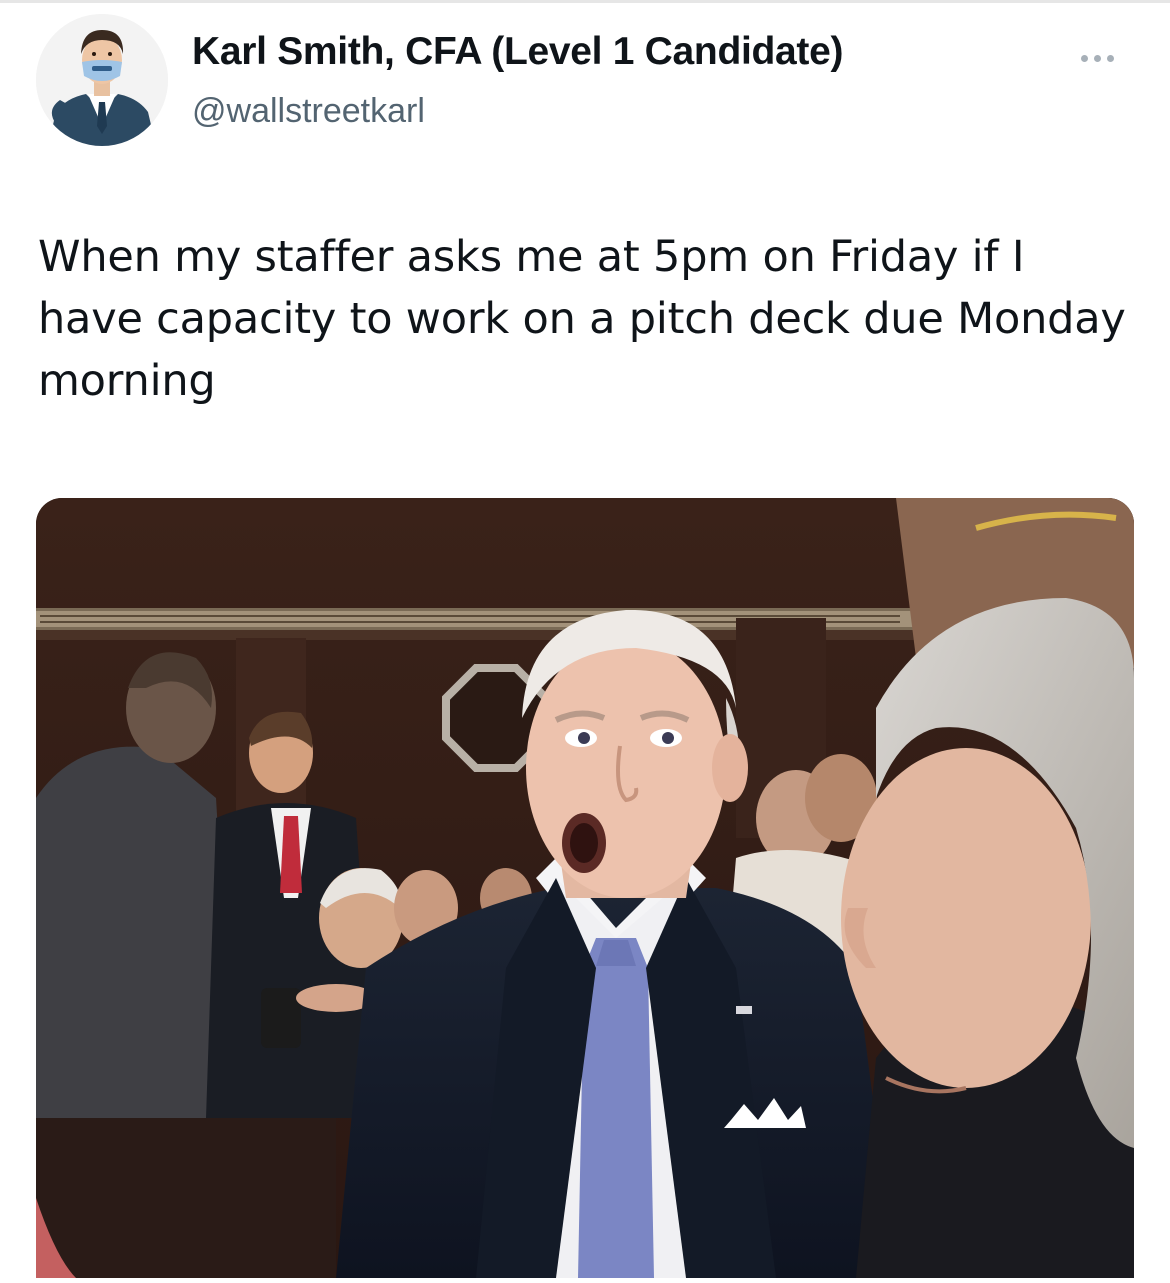  I want to click on avatar, so click(102, 80).